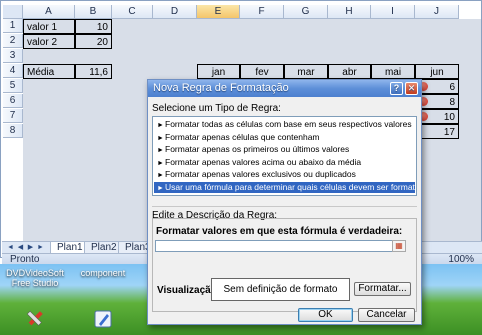  I want to click on last-sheet-icon: ►, so click(40, 247).